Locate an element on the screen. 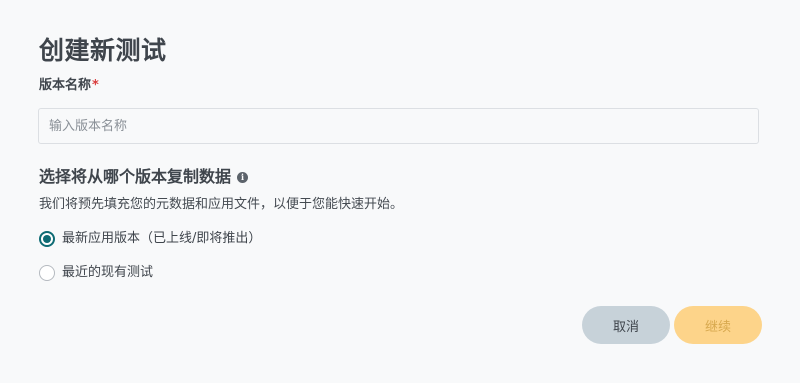 The width and height of the screenshot is (800, 383). version-name-label-text: 版本名称 is located at coordinates (65, 85).